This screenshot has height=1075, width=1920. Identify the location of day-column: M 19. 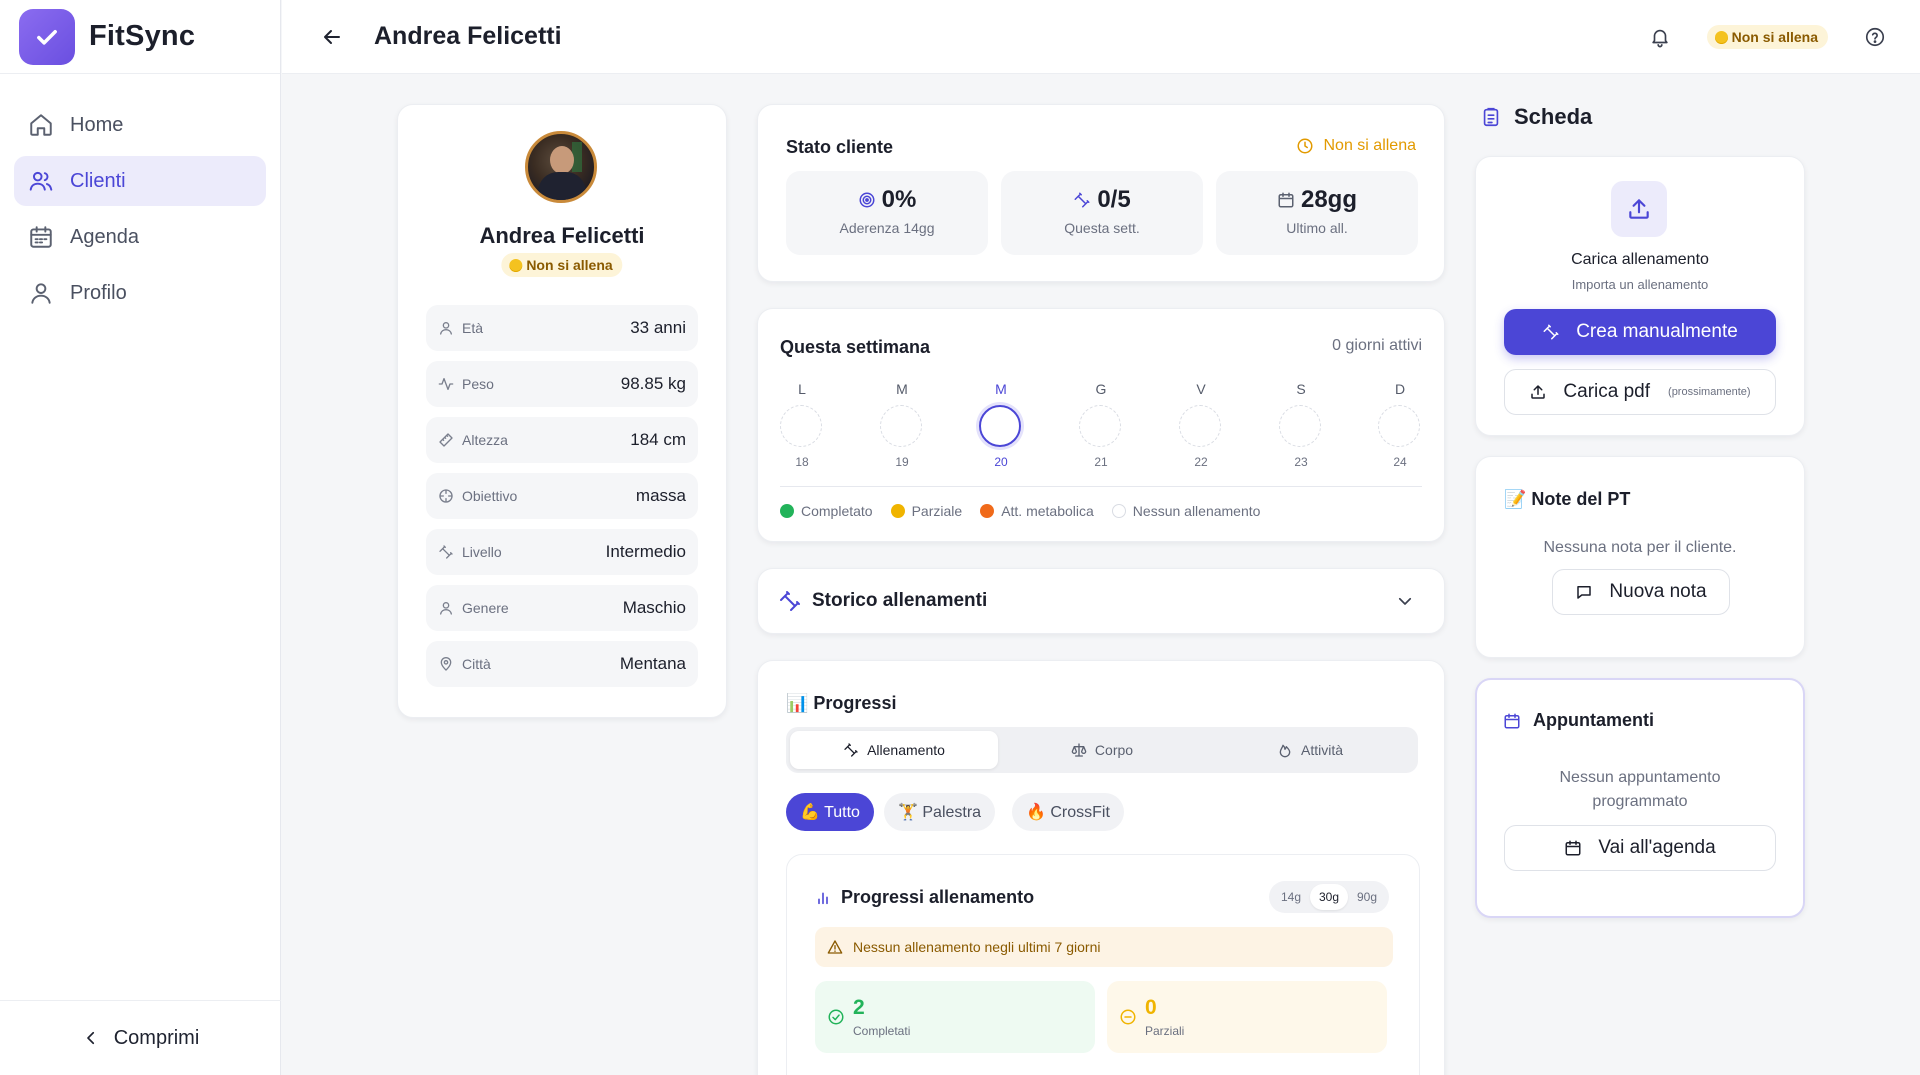
(902, 425).